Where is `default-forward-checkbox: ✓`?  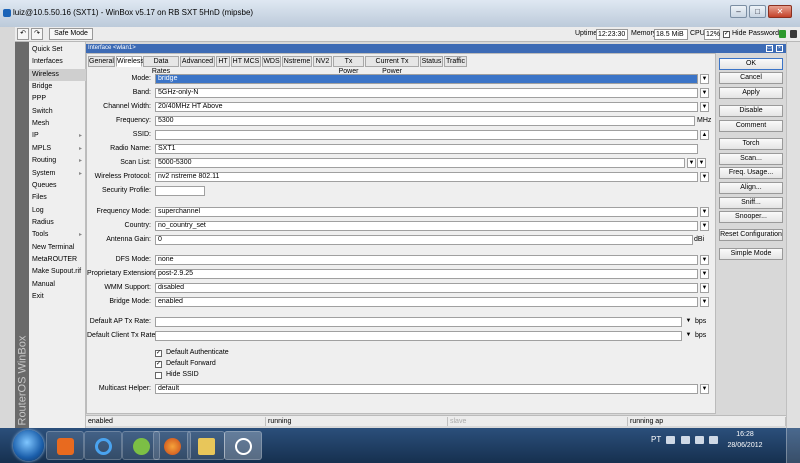
default-forward-checkbox: ✓ is located at coordinates (158, 364).